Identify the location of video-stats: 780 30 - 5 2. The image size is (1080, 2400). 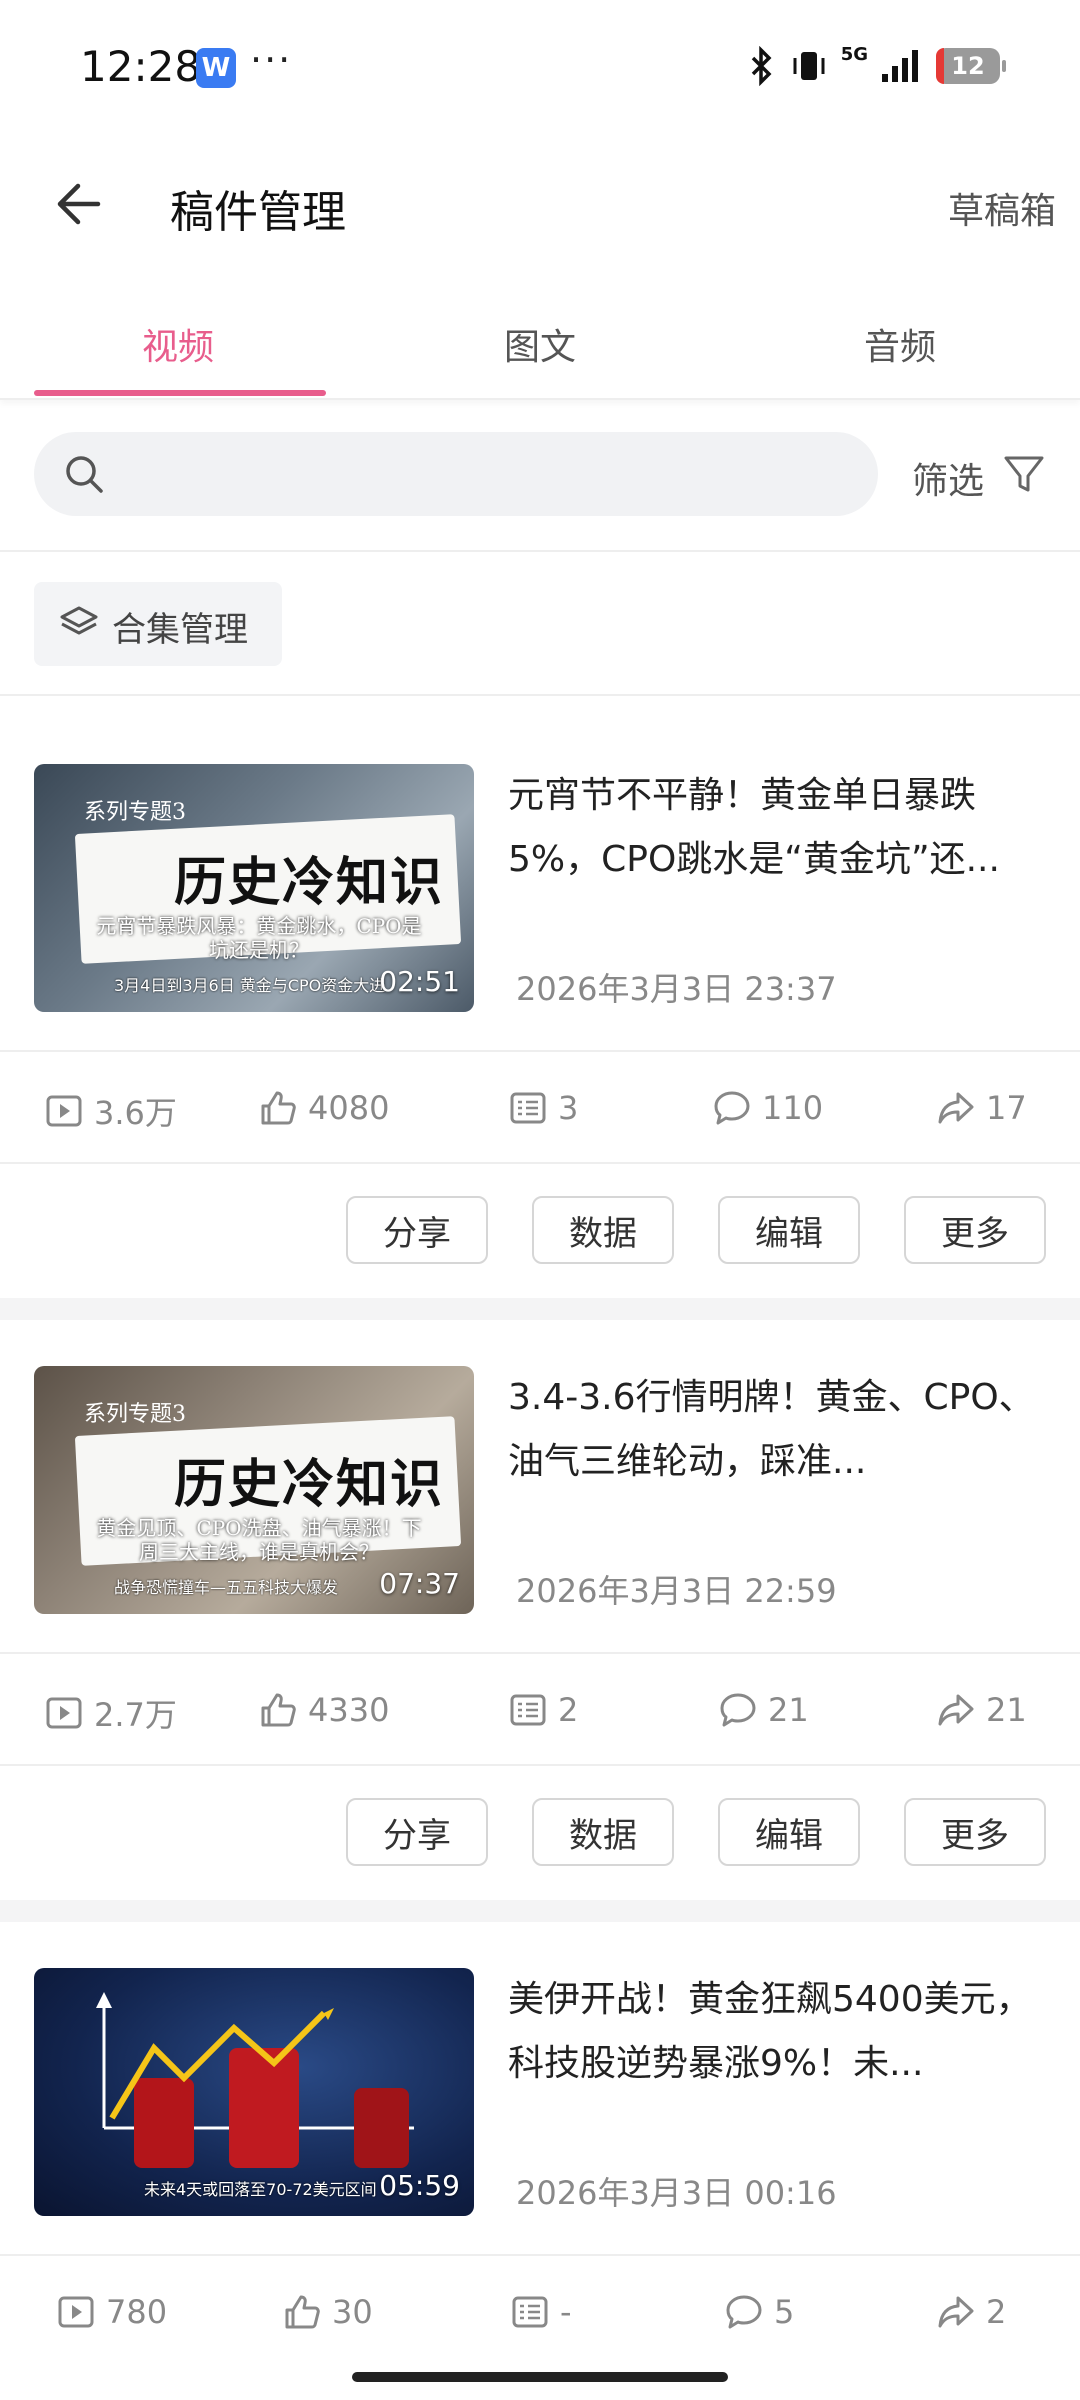
(540, 2311).